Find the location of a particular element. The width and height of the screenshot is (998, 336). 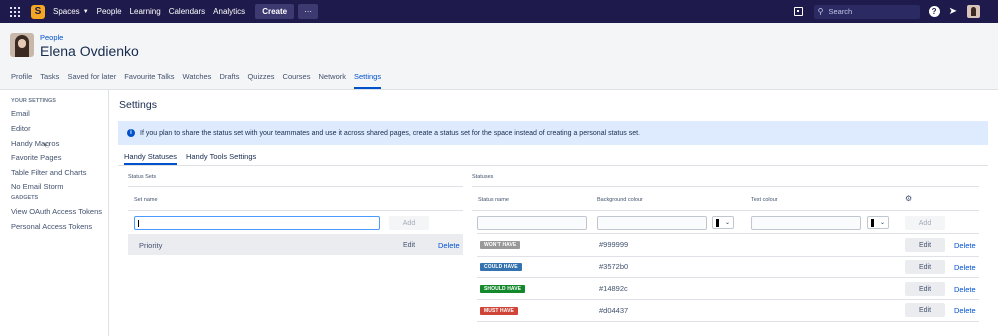

status-badge: WON'T HAVE is located at coordinates (500, 245).